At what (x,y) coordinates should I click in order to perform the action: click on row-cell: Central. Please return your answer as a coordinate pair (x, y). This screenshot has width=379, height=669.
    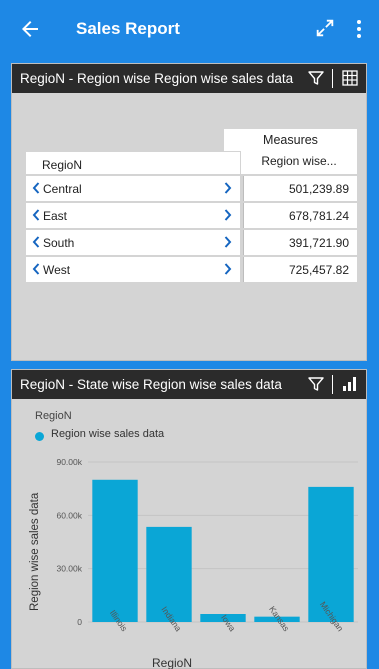
    Looking at the image, I should click on (133, 188).